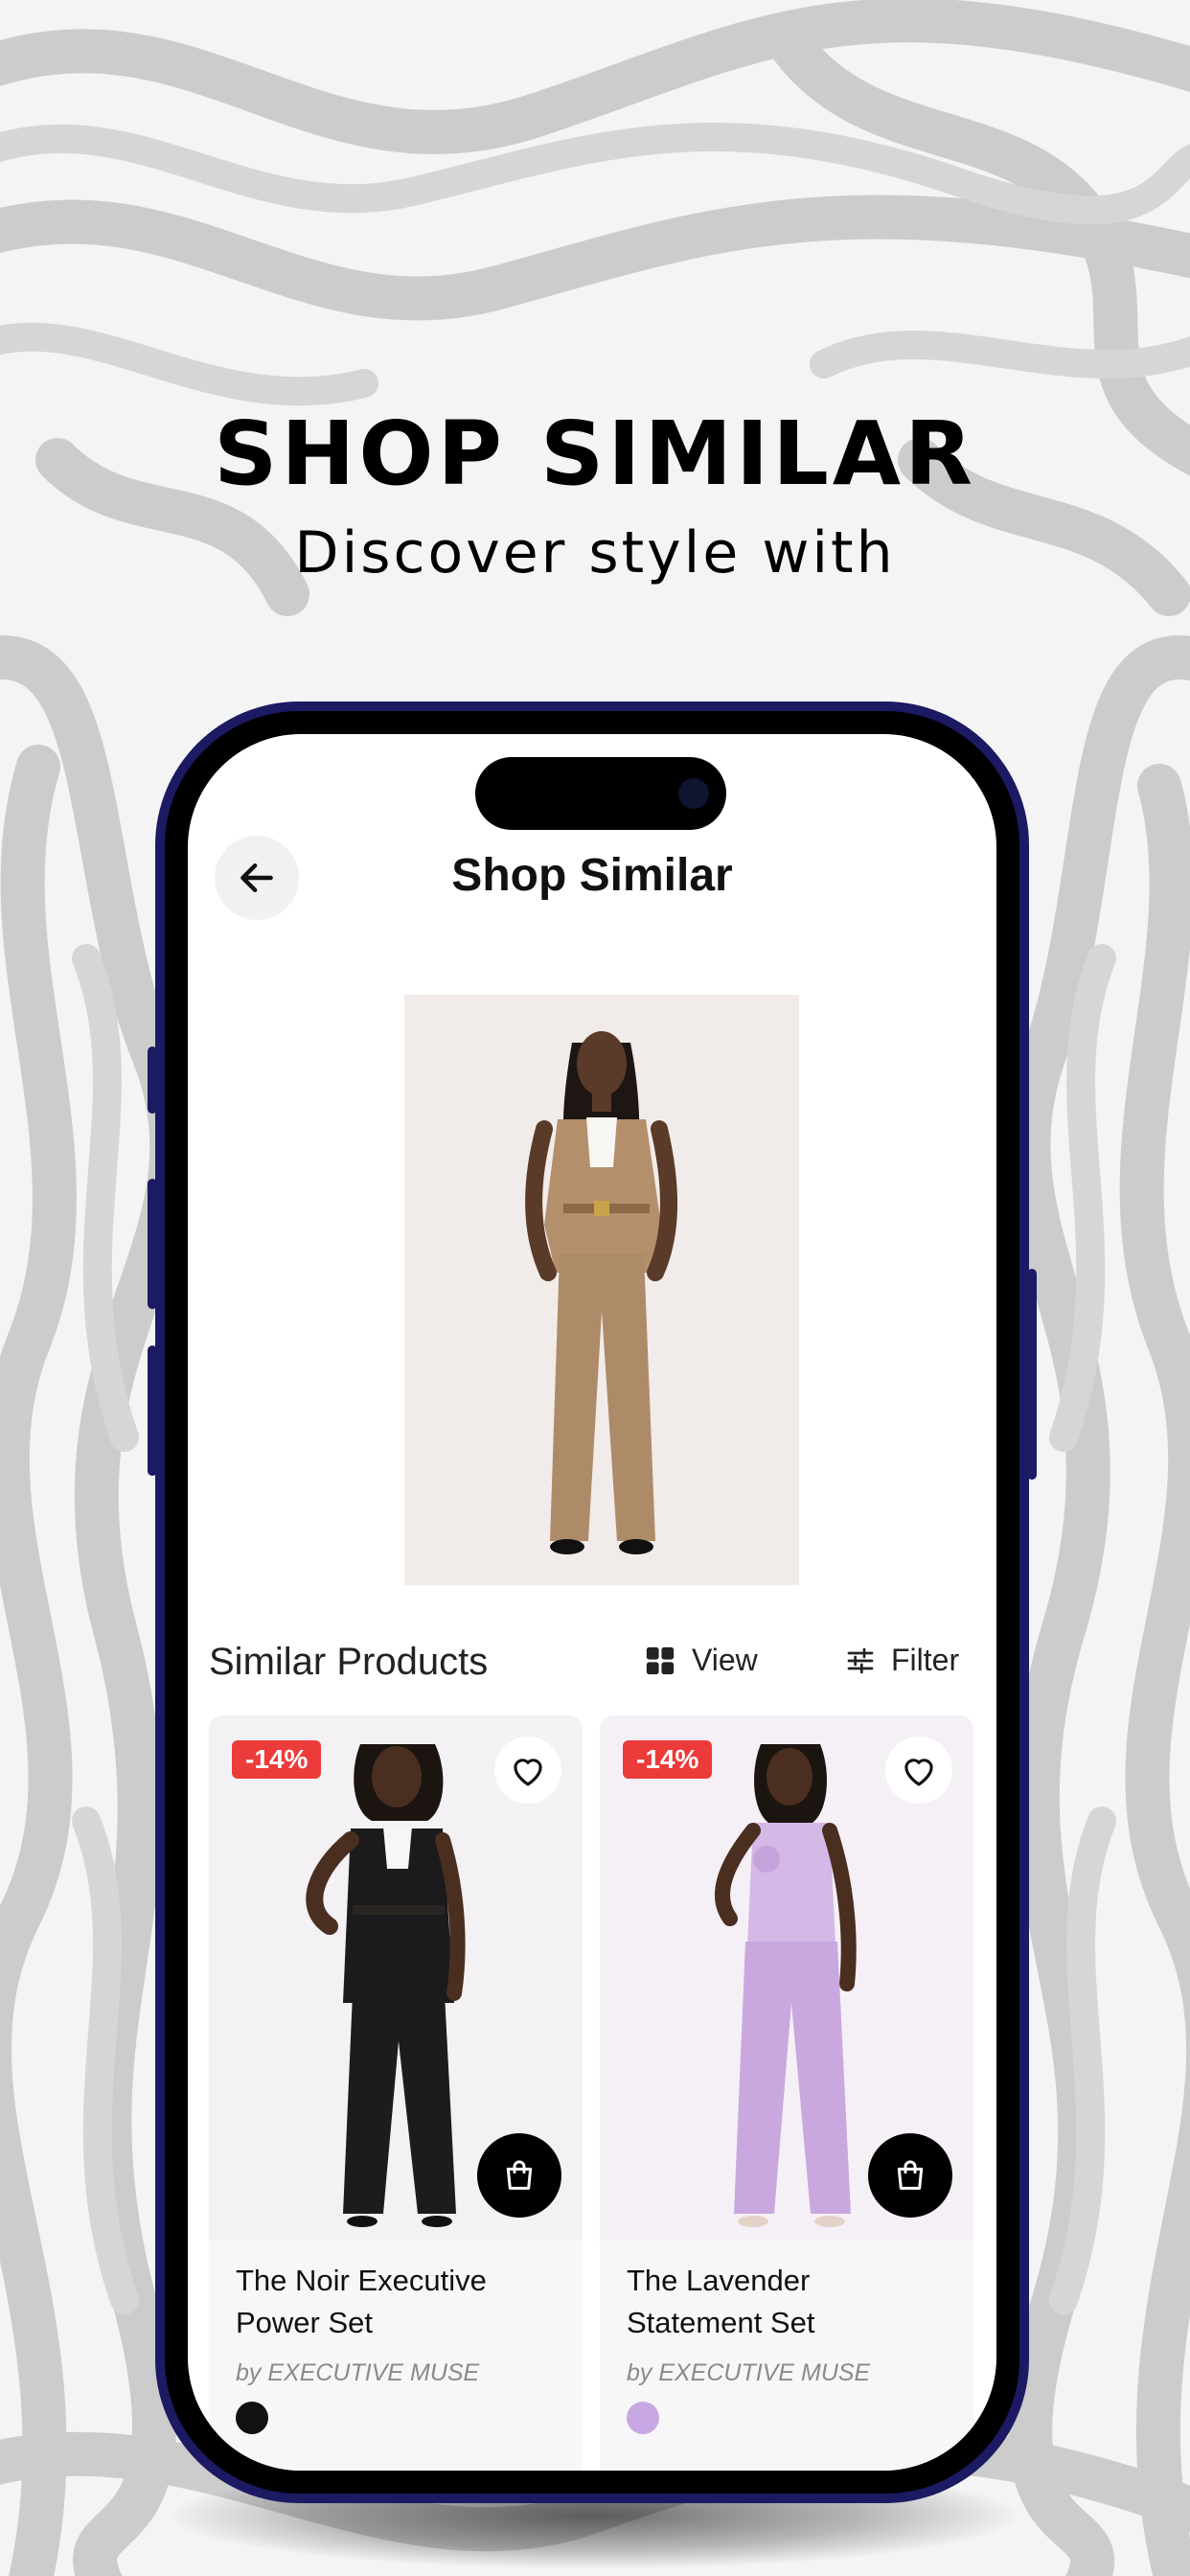 The image size is (1190, 2576). Describe the element at coordinates (152, 1080) in the screenshot. I see `phone-action-button` at that location.